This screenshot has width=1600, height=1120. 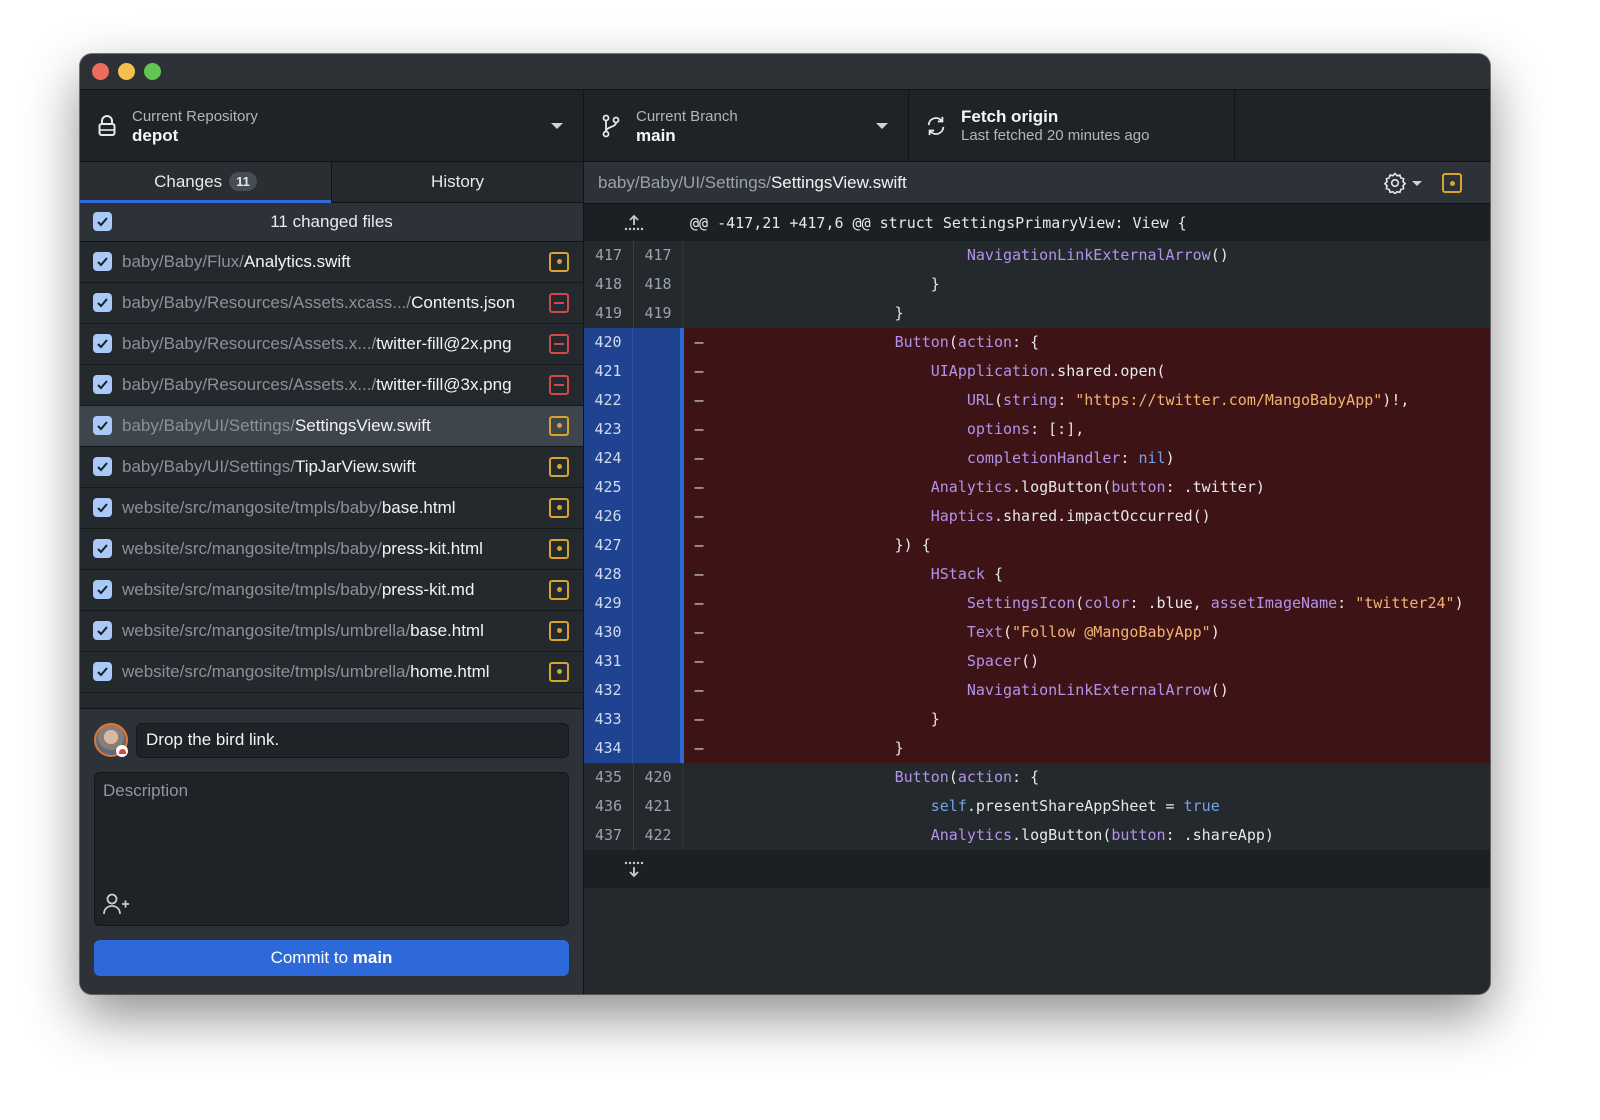 I want to click on chevron-down-icon, so click(x=1417, y=183).